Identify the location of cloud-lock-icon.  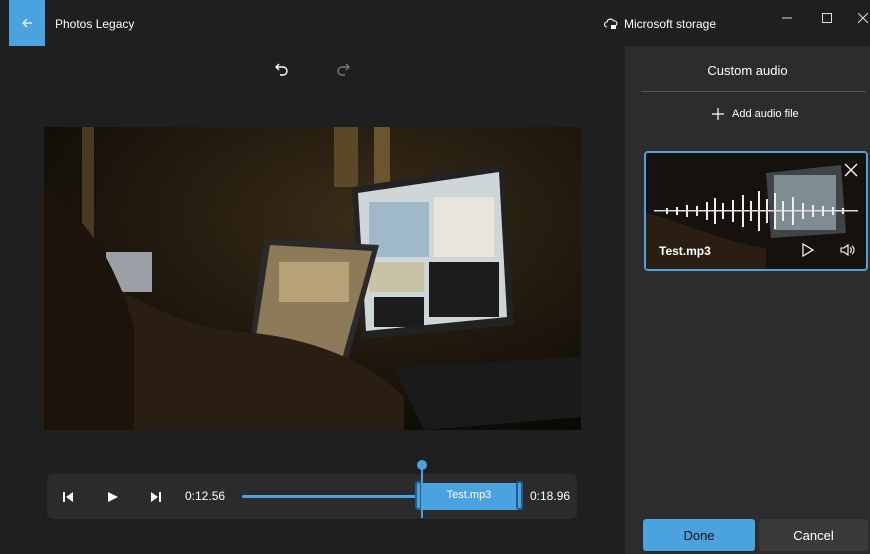
(611, 23).